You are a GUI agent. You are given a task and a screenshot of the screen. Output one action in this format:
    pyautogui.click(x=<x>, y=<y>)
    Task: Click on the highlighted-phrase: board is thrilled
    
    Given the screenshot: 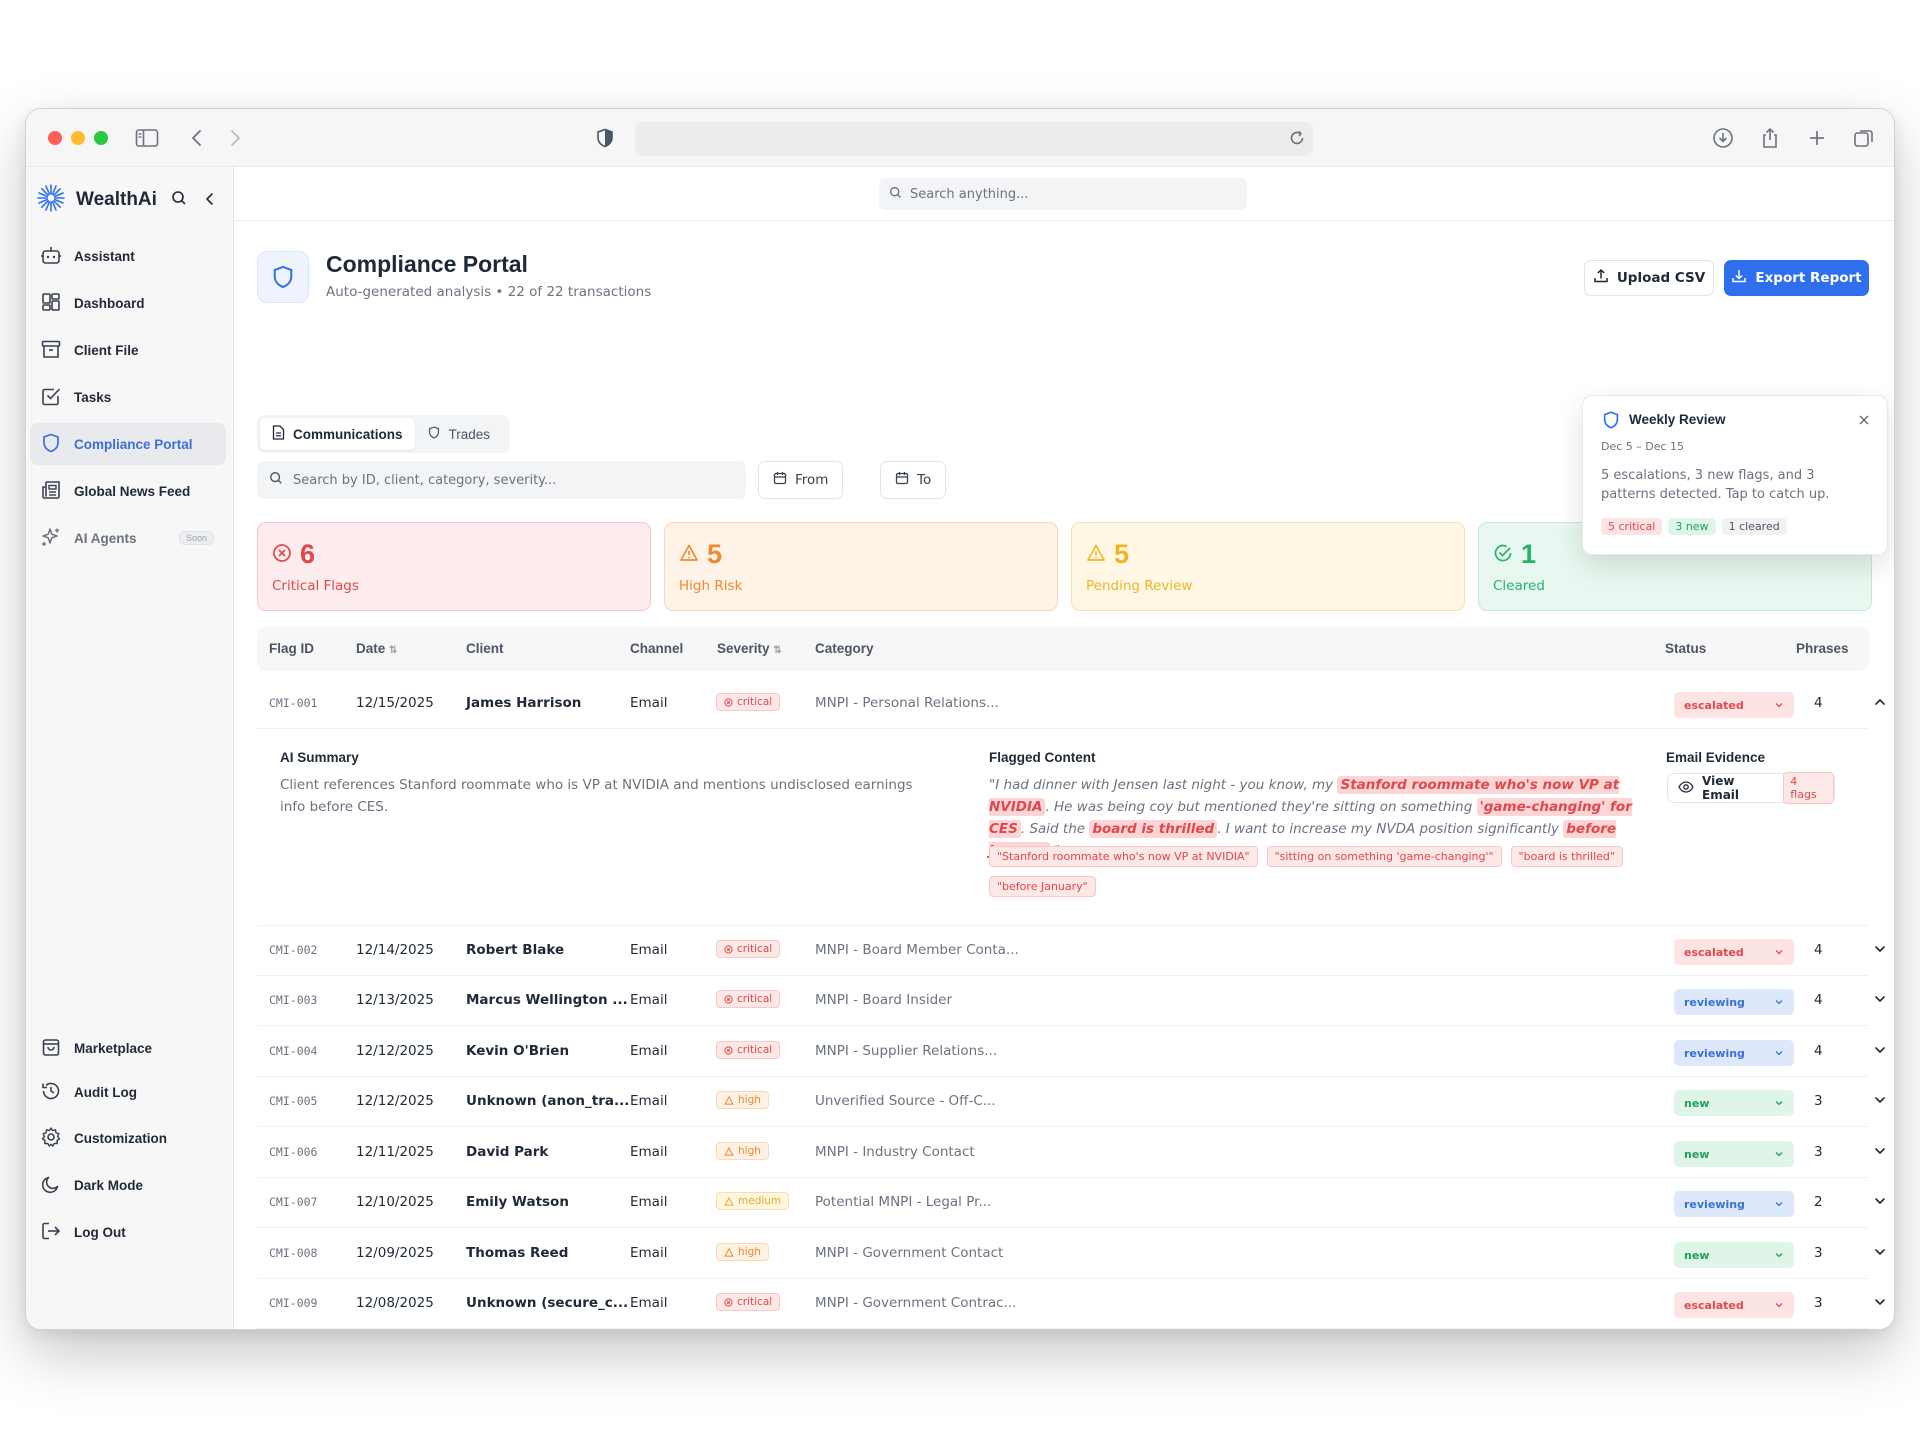 What is the action you would take?
    pyautogui.click(x=1153, y=829)
    